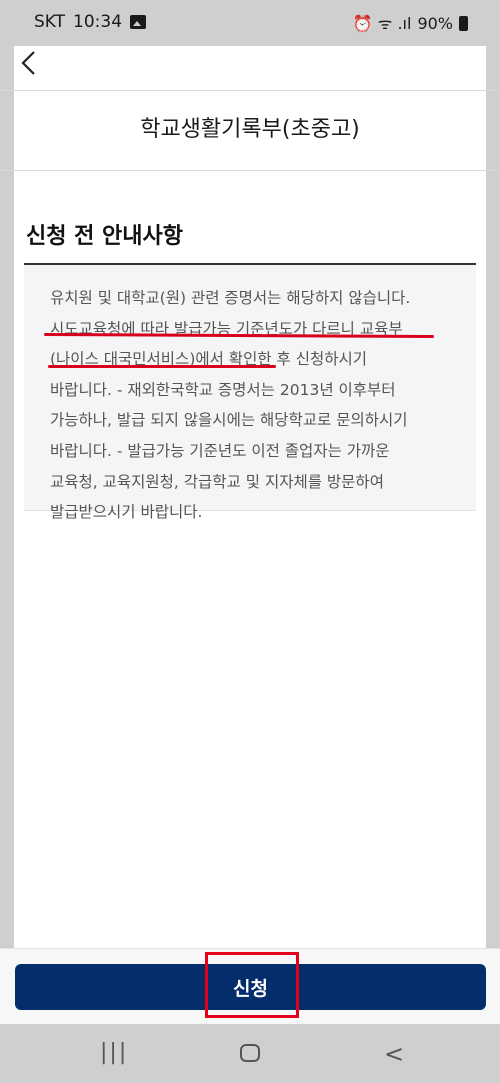 The width and height of the screenshot is (500, 1083). I want to click on signal-indicators: ⏰ ᯤ .ıl, so click(382, 23).